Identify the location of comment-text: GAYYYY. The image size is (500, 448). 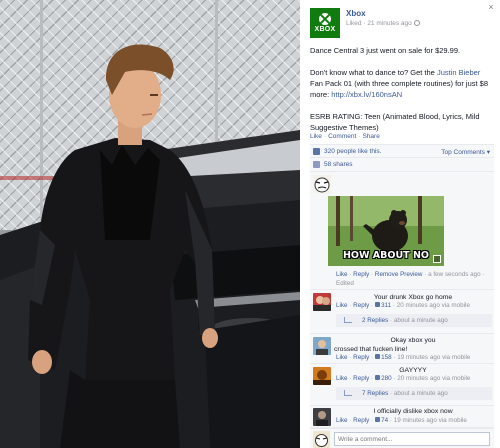
(413, 370).